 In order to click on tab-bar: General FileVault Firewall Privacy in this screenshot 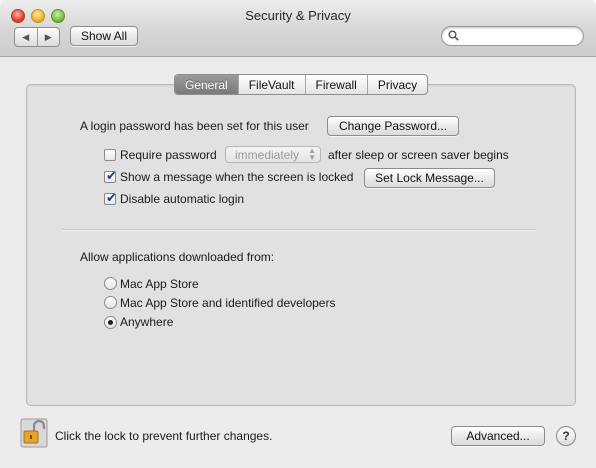, I will do `click(301, 84)`.